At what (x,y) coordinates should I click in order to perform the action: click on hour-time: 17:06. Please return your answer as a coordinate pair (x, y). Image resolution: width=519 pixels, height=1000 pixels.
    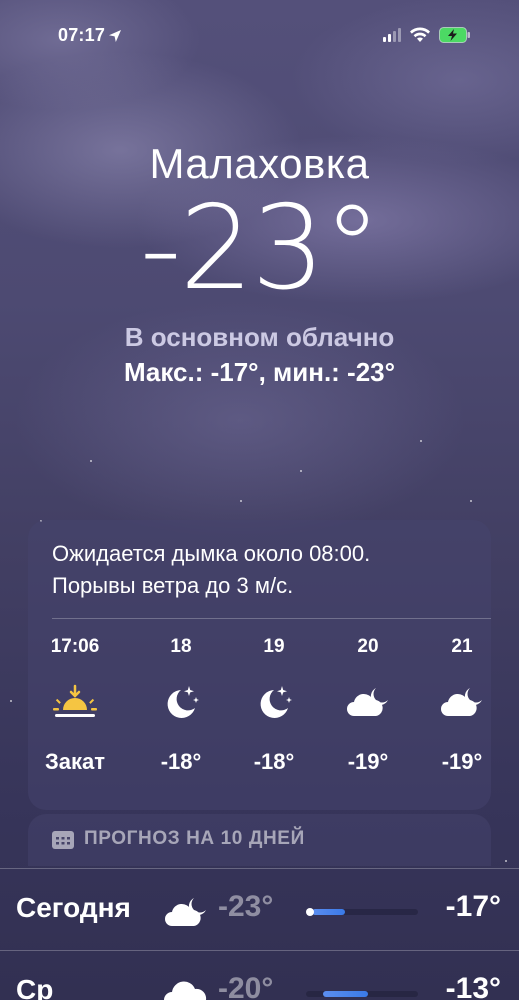
    Looking at the image, I should click on (75, 646).